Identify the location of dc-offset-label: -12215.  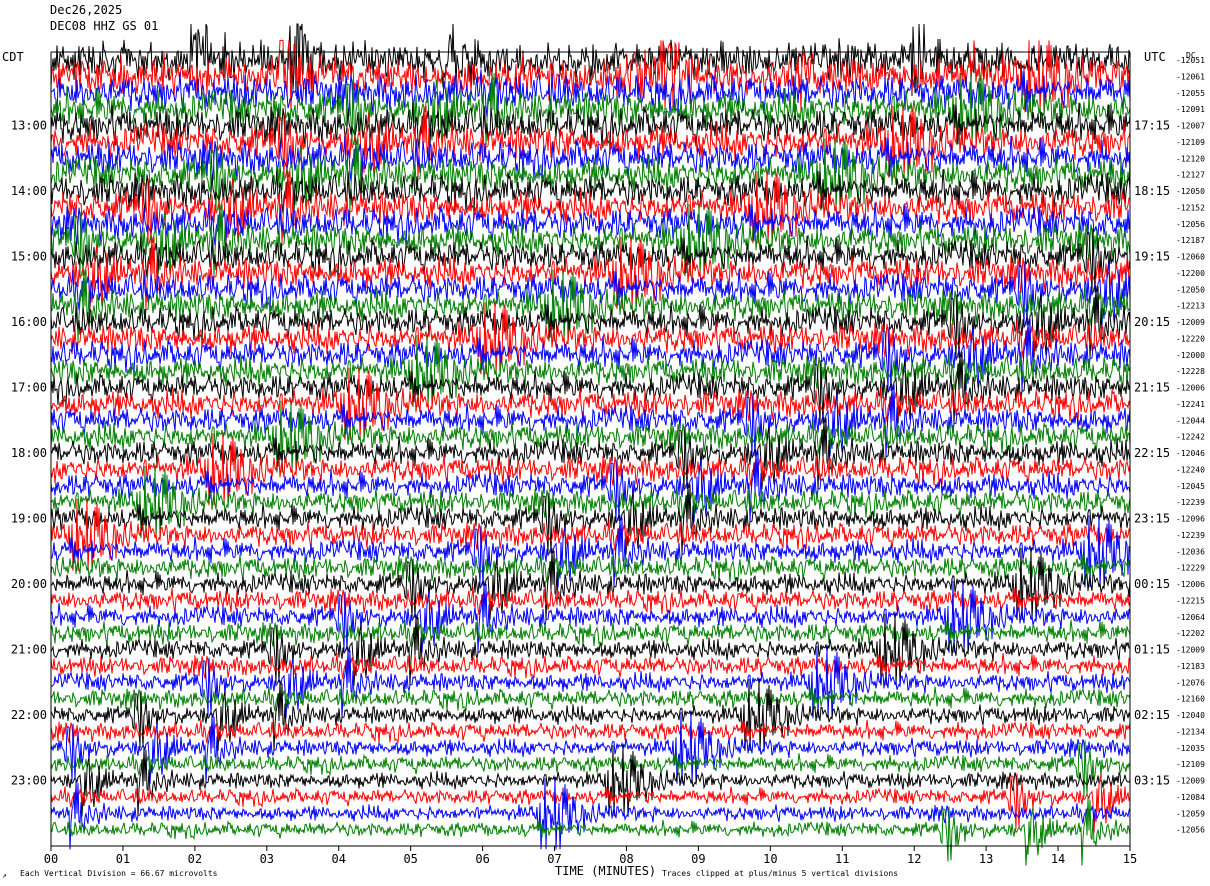
(1190, 600).